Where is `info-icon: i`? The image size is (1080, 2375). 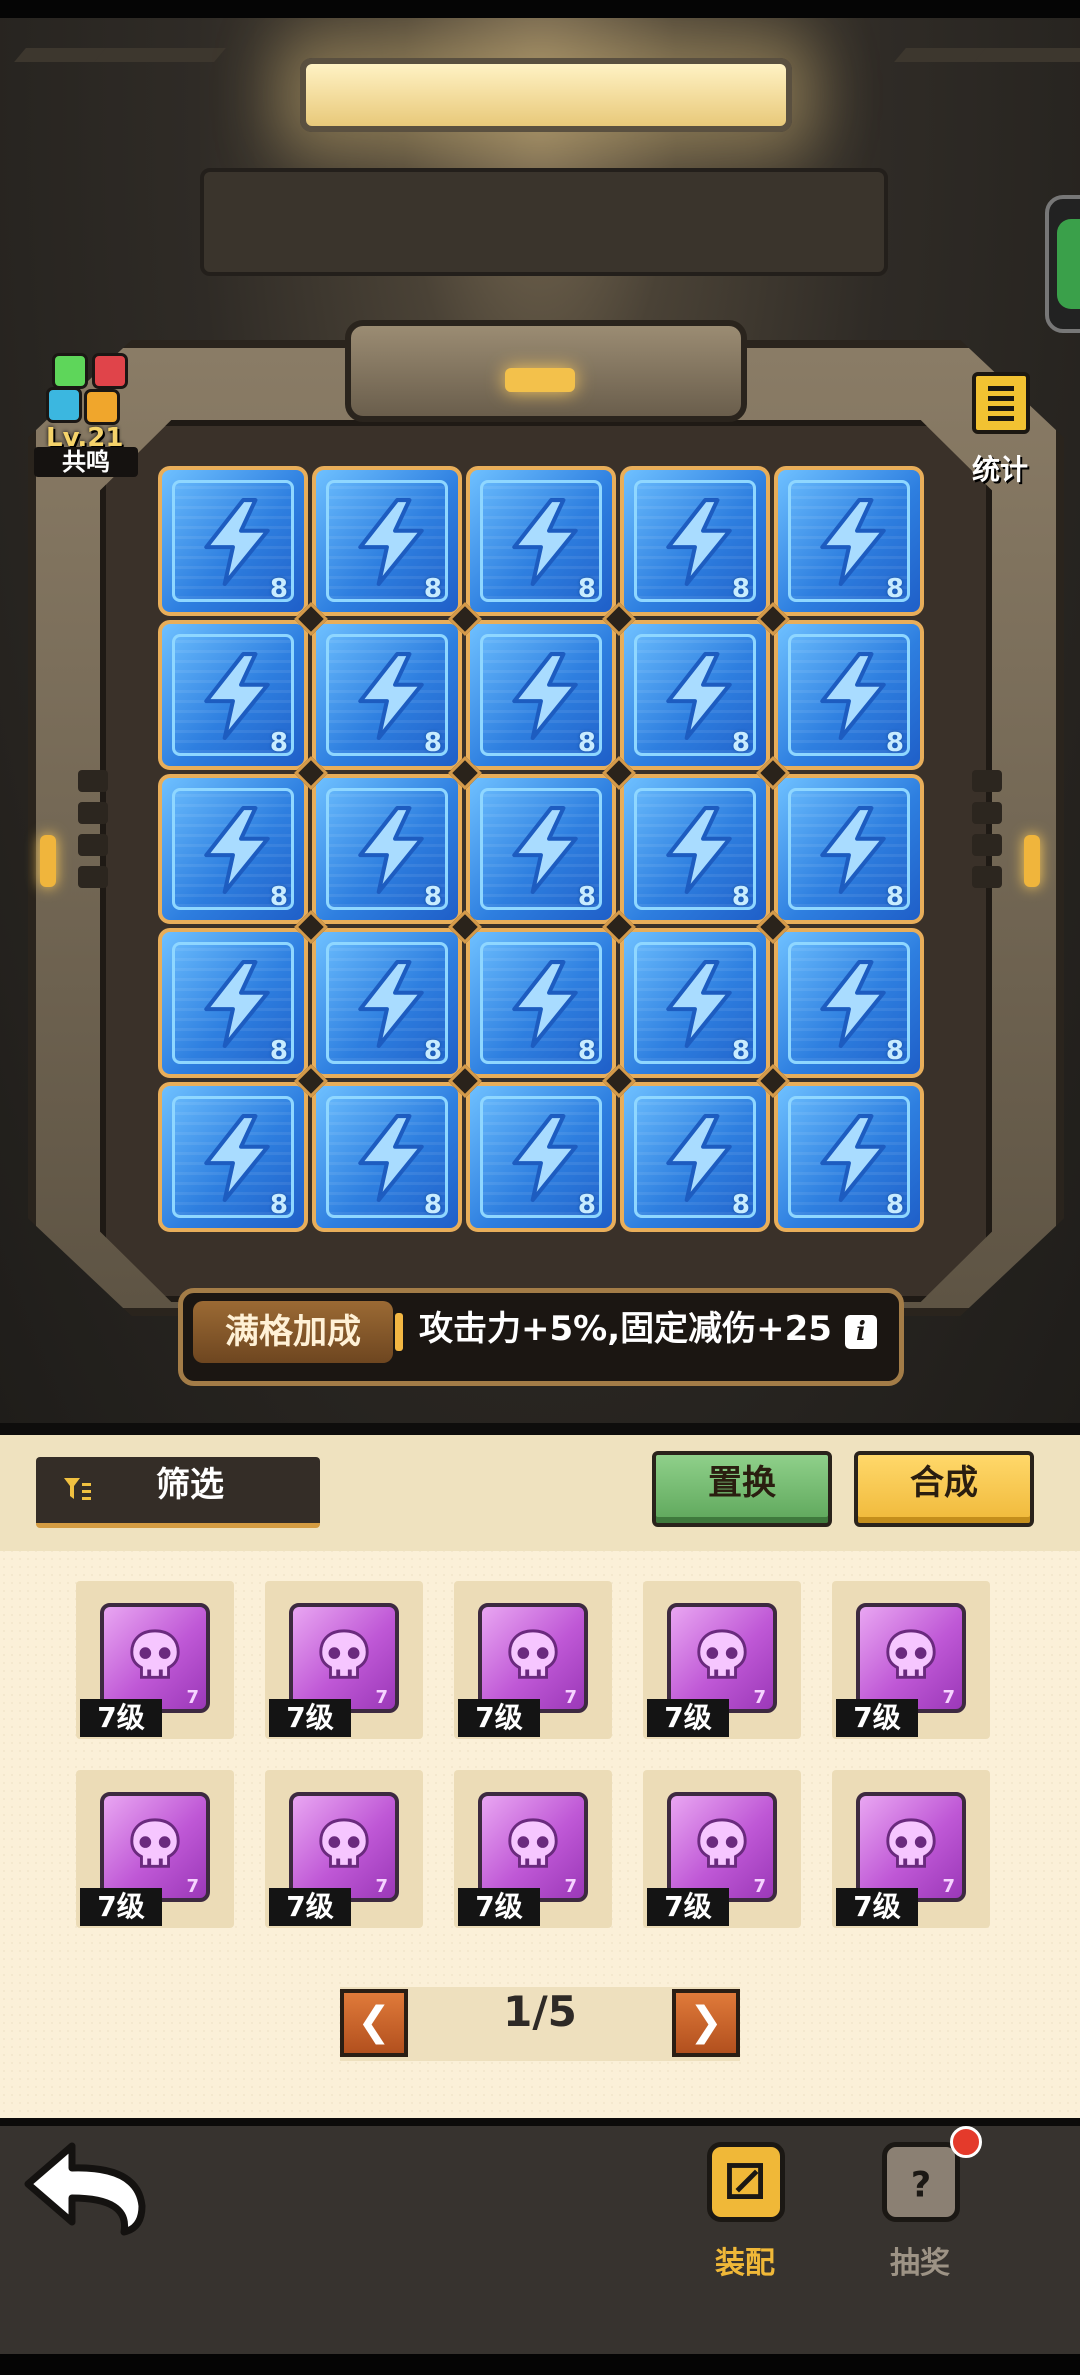
info-icon: i is located at coordinates (861, 1332).